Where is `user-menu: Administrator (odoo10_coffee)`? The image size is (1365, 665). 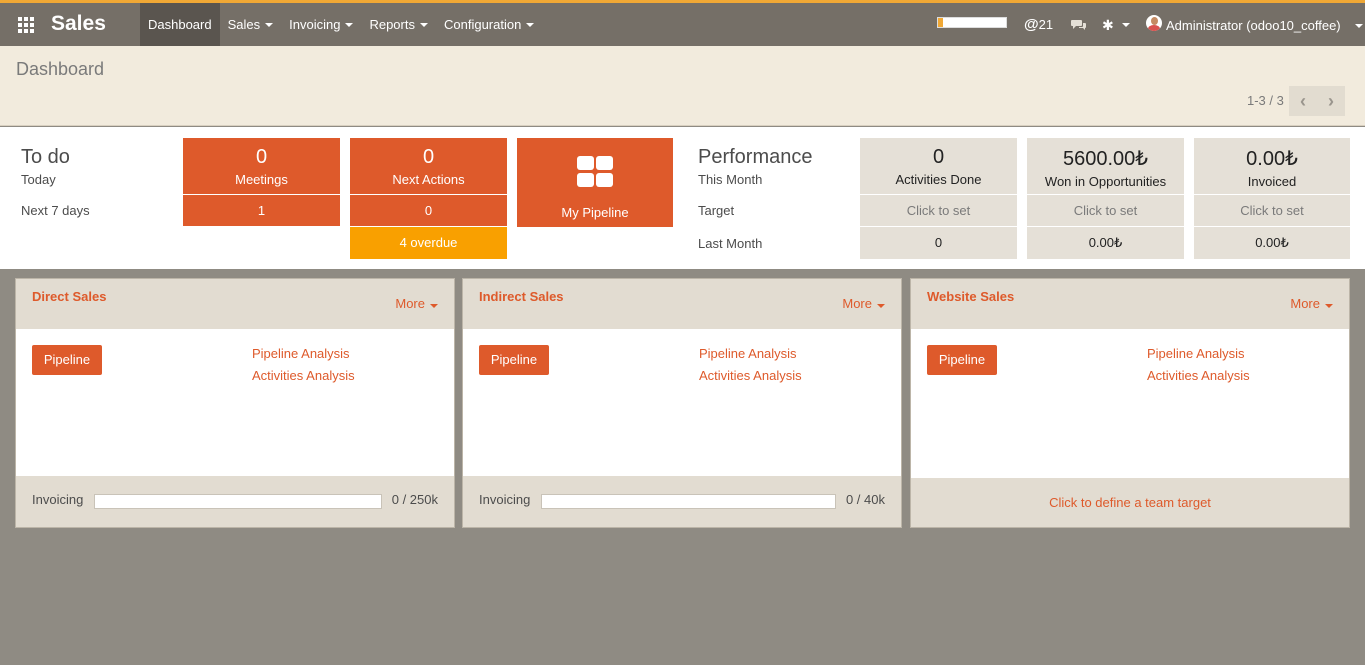
user-menu: Administrator (odoo10_coffee) is located at coordinates (1253, 25).